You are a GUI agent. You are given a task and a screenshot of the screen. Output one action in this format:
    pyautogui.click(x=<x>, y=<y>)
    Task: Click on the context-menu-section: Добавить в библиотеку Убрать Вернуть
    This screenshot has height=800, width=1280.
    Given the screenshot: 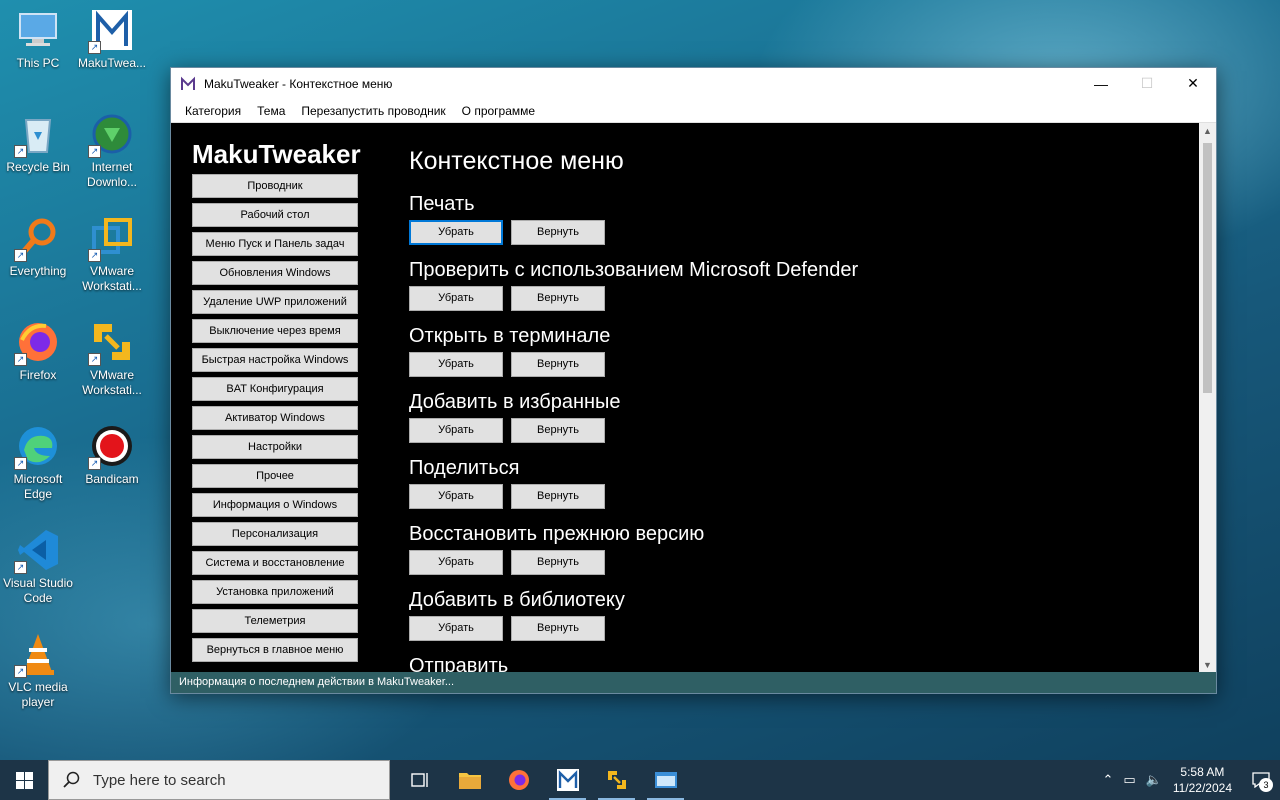 What is the action you would take?
    pyautogui.click(x=799, y=619)
    